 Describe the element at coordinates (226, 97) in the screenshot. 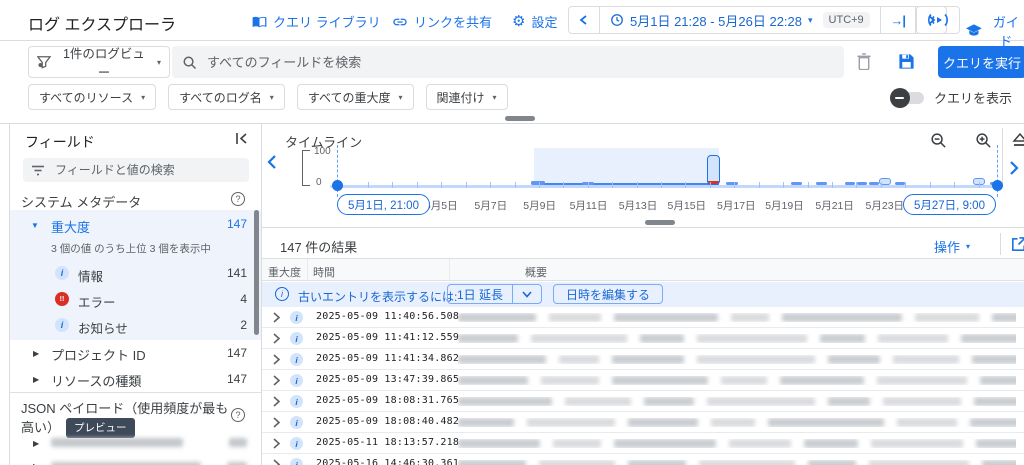

I see `filter-chip-1: すべてのログ名 ▾` at that location.